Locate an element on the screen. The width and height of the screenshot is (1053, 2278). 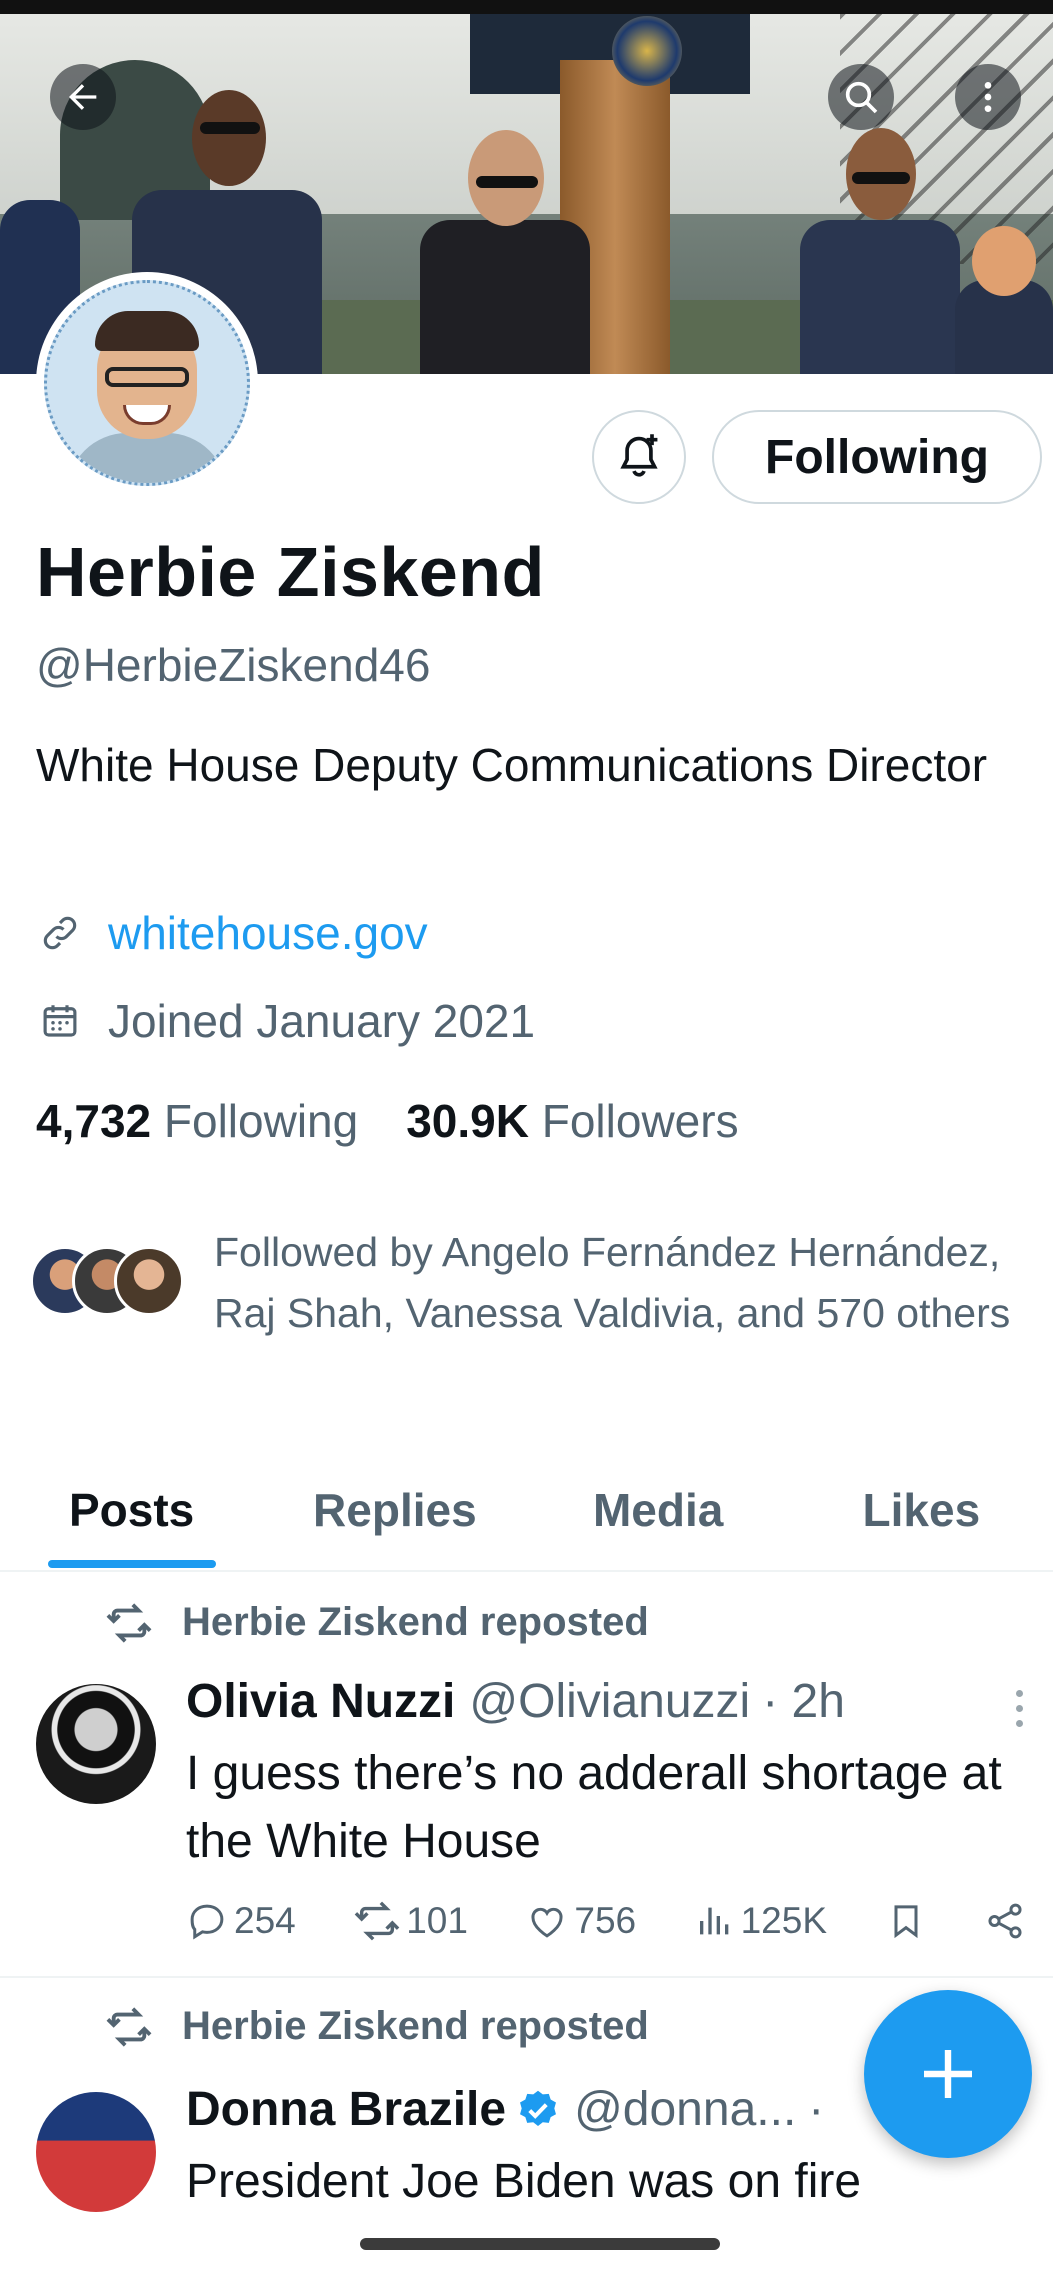
views-button: 125K is located at coordinates (761, 1921).